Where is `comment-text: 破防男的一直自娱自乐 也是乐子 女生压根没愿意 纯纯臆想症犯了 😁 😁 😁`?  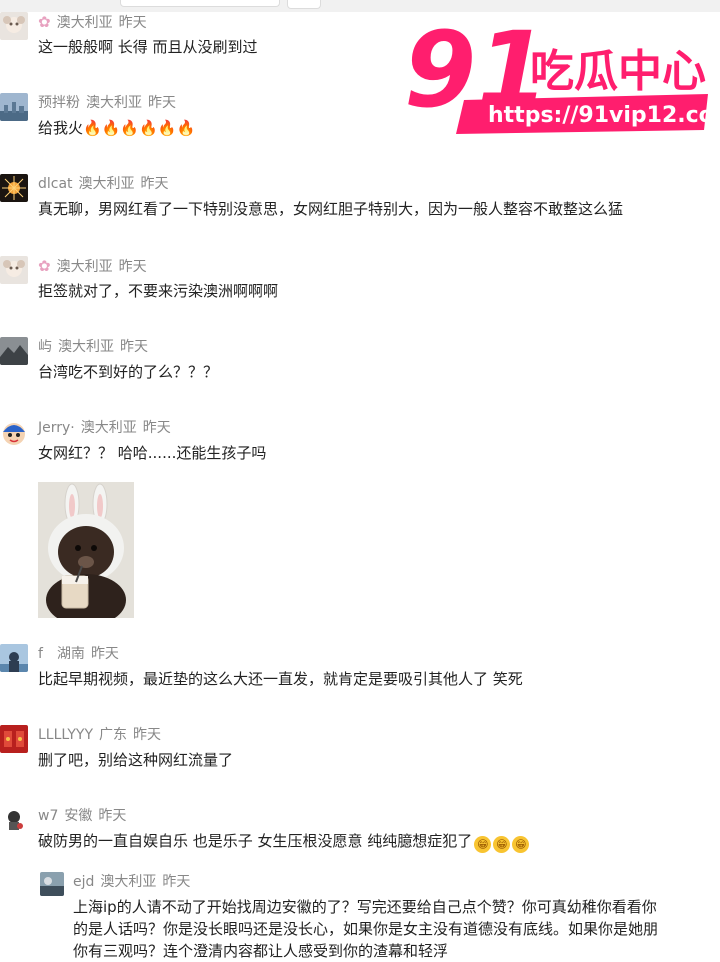 comment-text: 破防男的一直自娱自乐 也是乐子 女生压根没愿意 纯纯臆想症犯了 😁 😁 😁 is located at coordinates (284, 841).